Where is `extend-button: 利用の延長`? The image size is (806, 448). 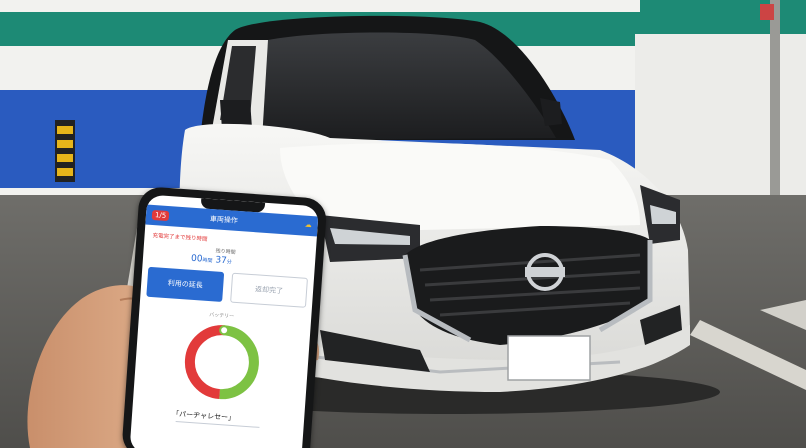 extend-button: 利用の延長 is located at coordinates (185, 284).